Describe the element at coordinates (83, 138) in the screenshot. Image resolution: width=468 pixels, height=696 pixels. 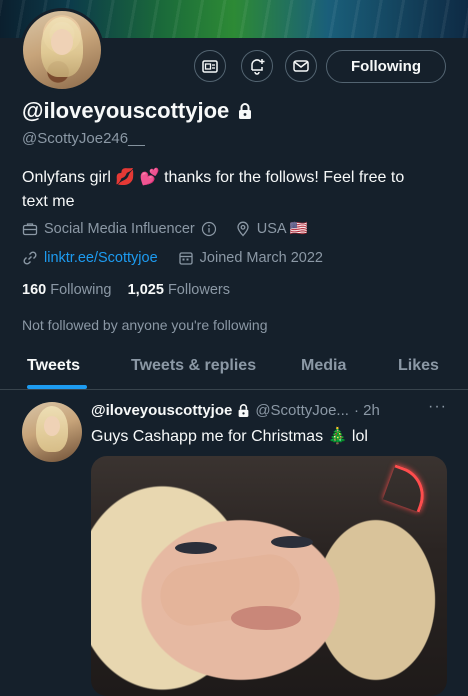
I see `profile-handle: @ScottyJoe246__` at that location.